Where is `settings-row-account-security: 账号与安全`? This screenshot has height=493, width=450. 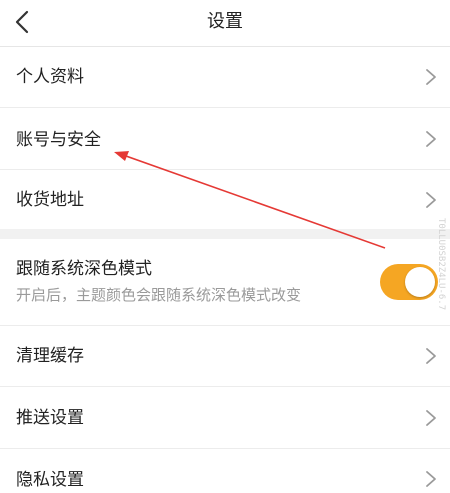 settings-row-account-security: 账号与安全 is located at coordinates (225, 138).